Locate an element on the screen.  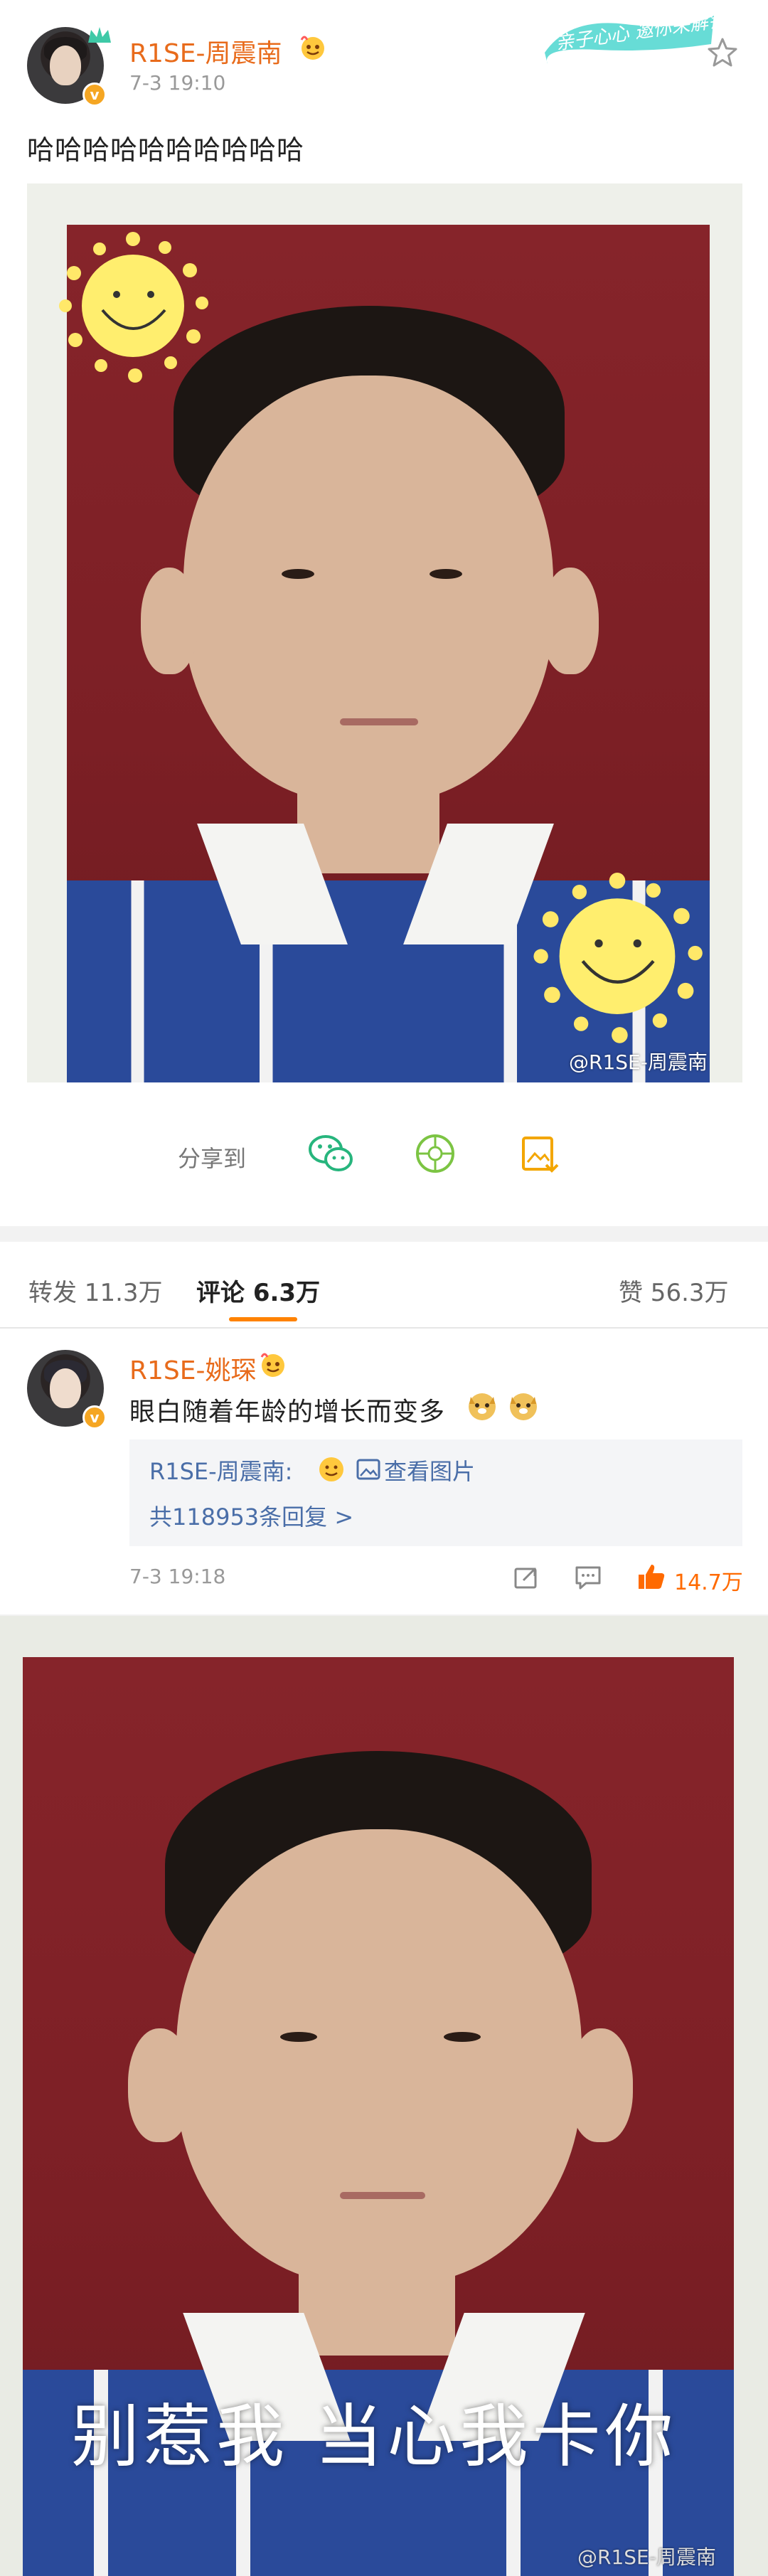
like-count: 14.7万 is located at coordinates (708, 1582).